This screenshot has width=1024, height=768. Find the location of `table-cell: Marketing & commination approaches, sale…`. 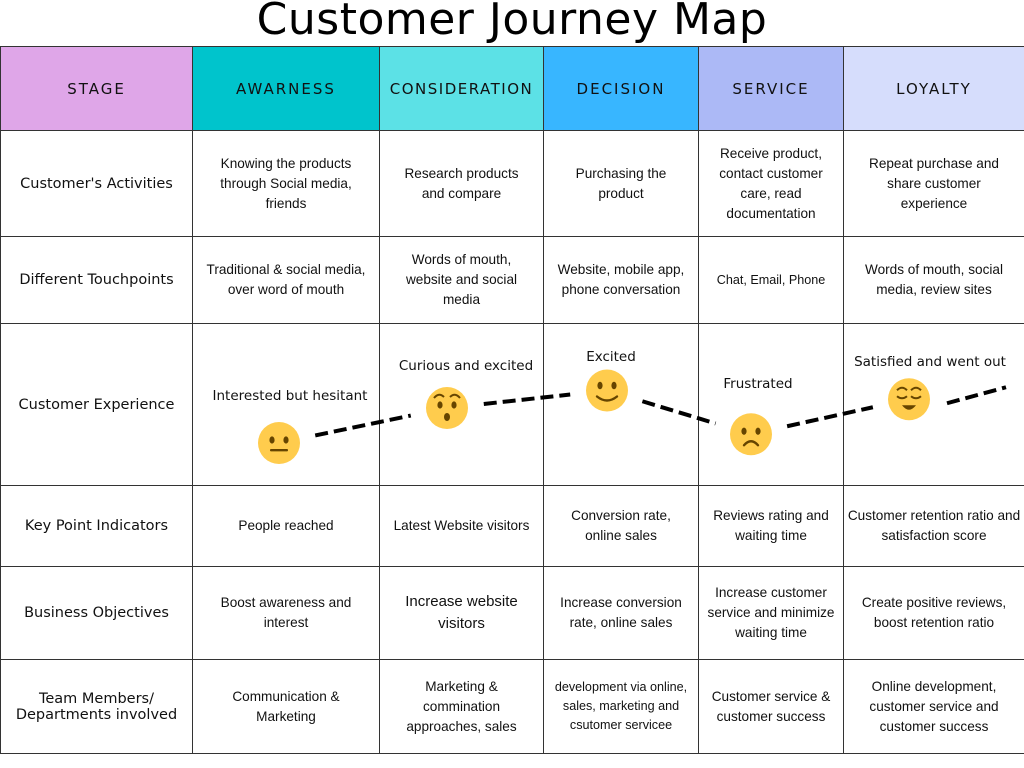

table-cell: Marketing & commination approaches, sale… is located at coordinates (461, 706).